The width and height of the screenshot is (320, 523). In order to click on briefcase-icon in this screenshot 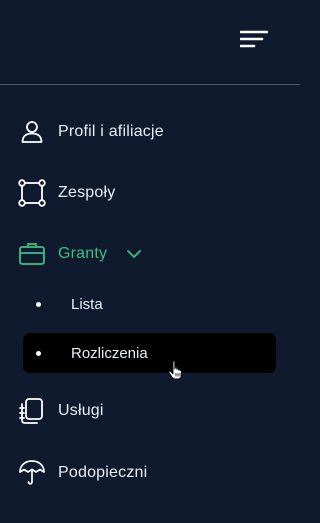, I will do `click(32, 254)`.